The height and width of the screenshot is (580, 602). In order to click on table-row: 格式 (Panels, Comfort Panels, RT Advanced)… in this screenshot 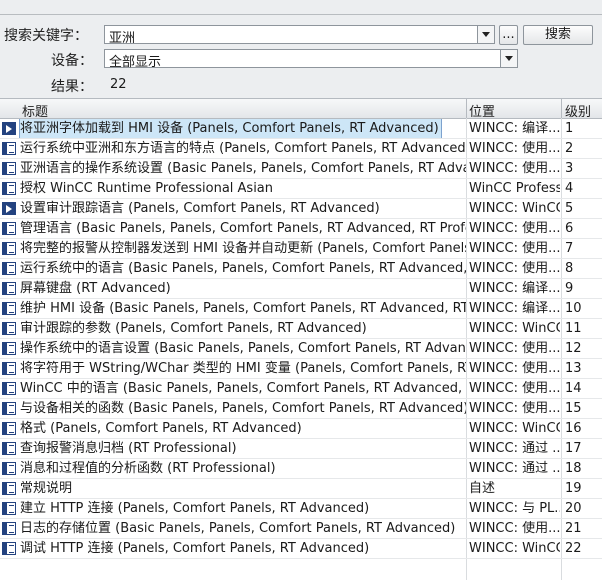, I will do `click(301, 429)`.